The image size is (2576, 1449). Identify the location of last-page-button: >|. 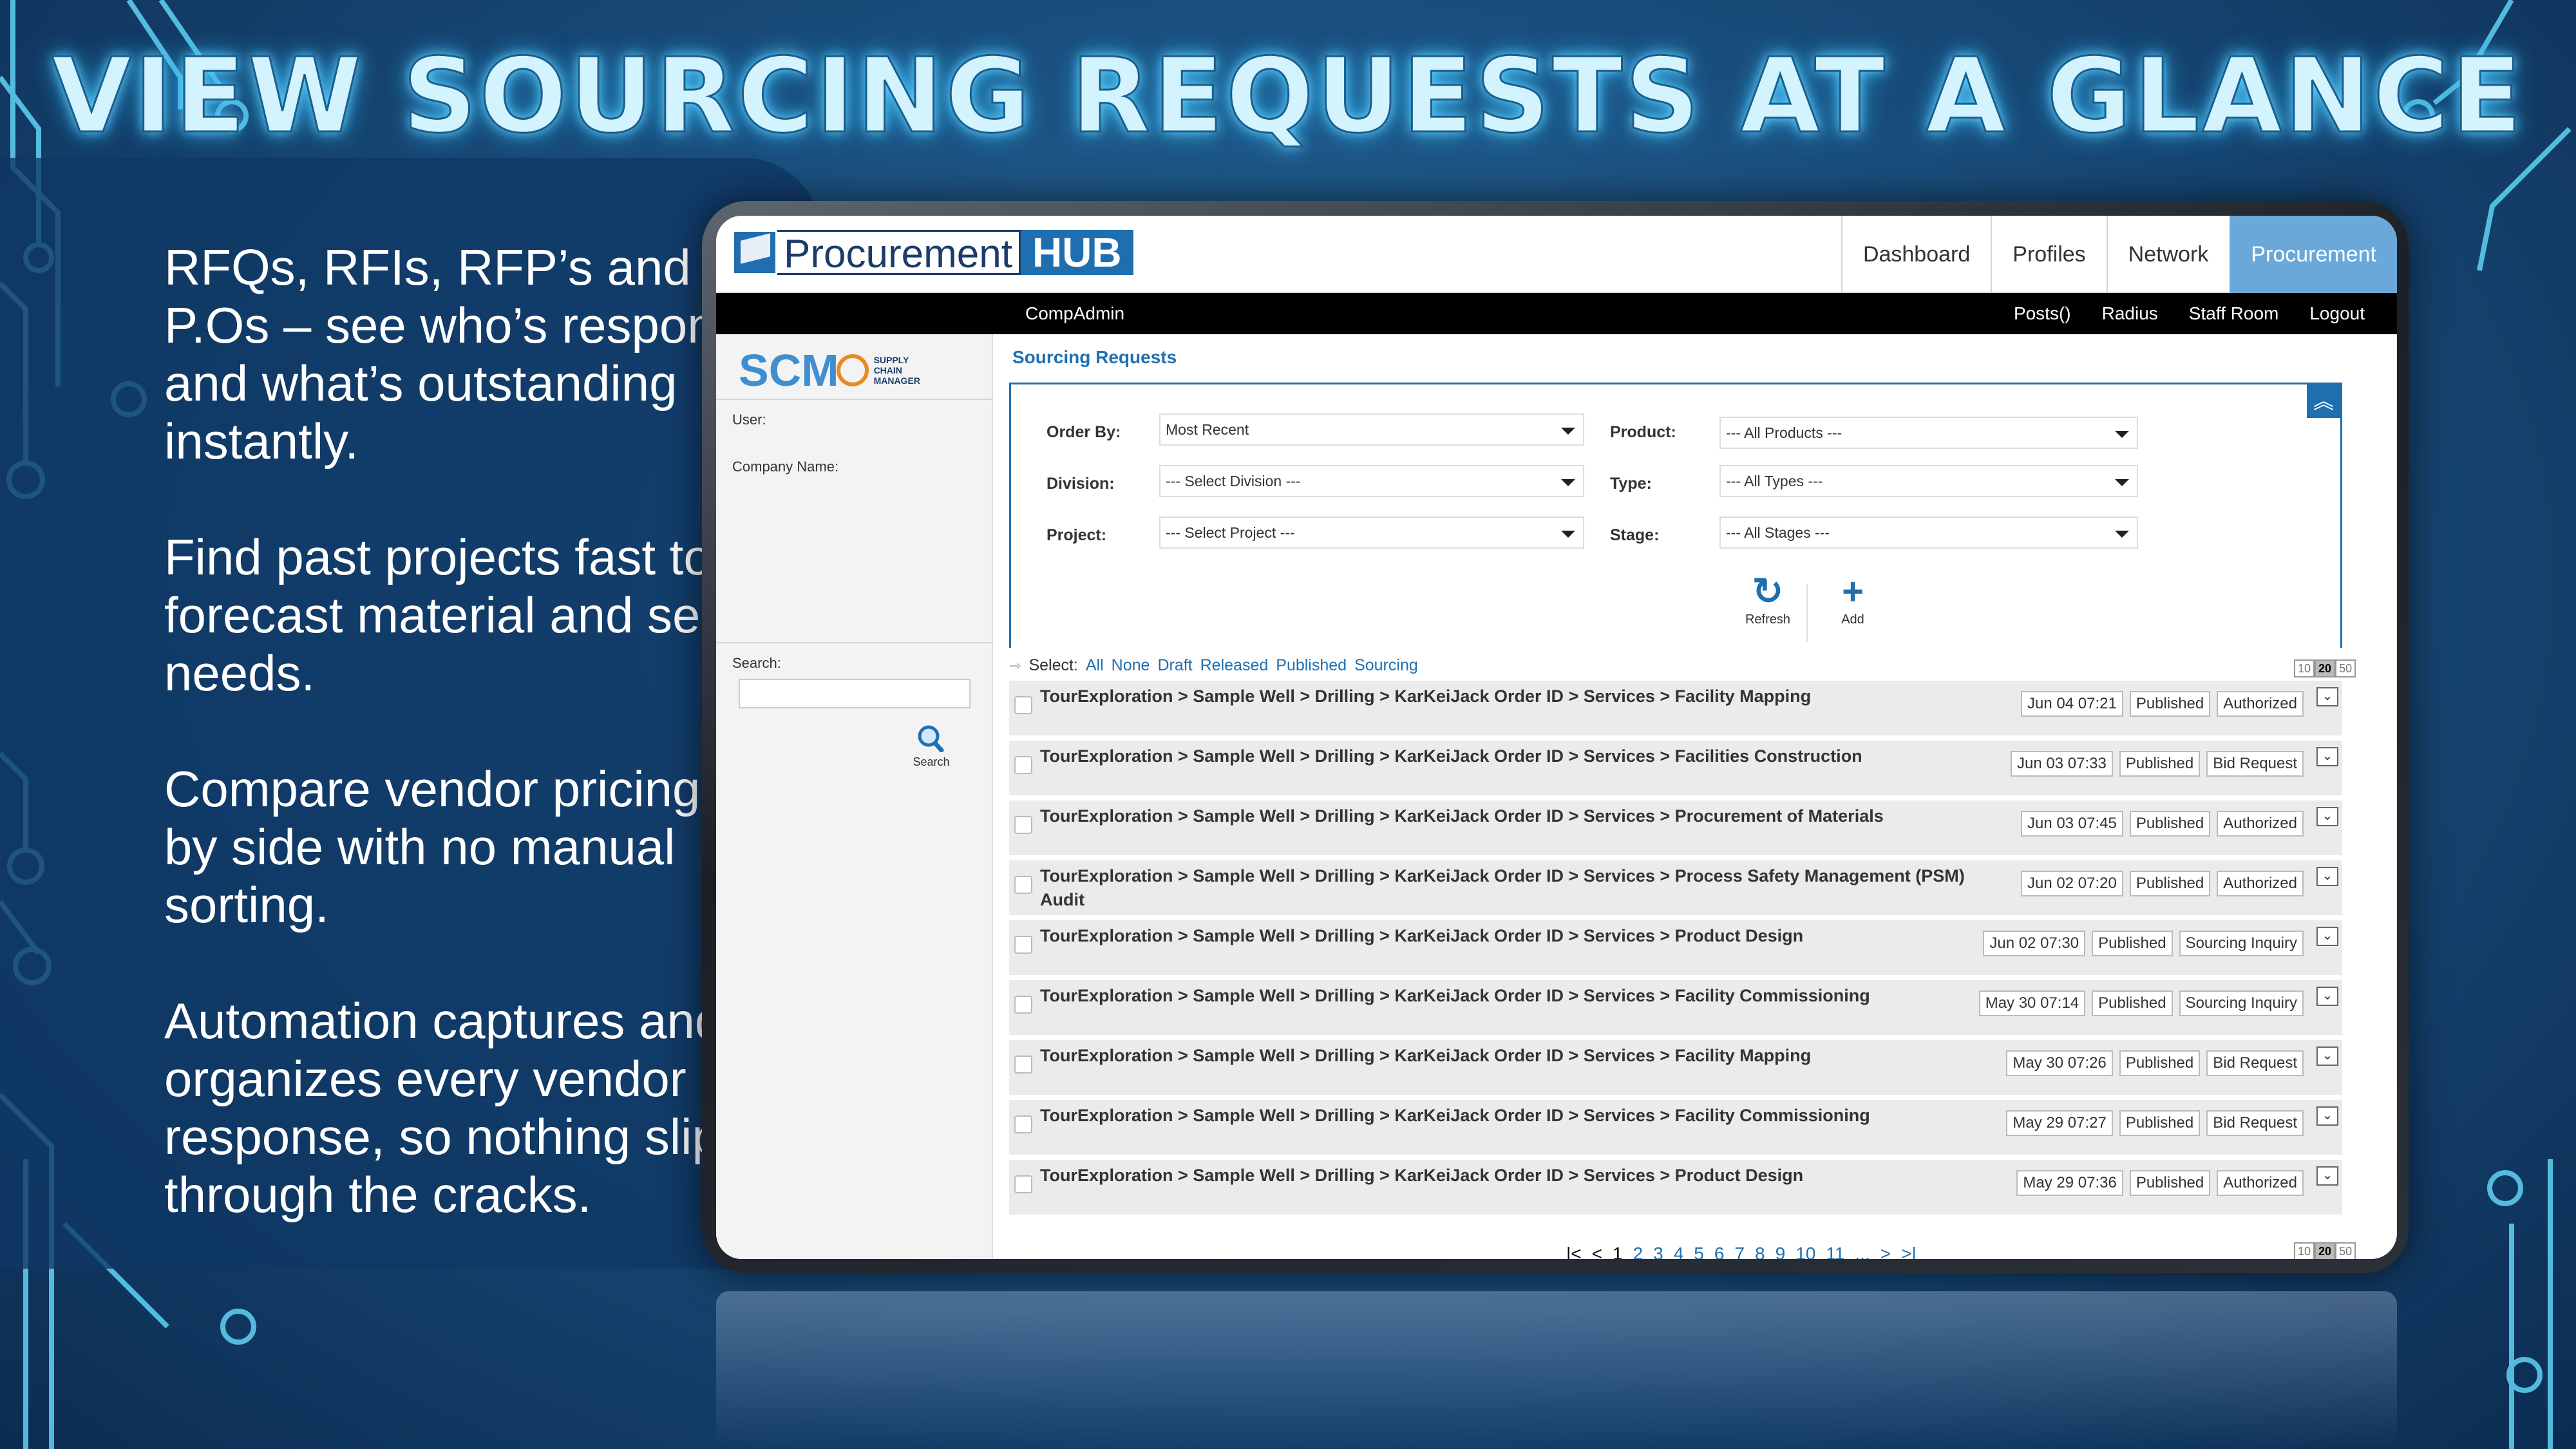
(1909, 1252).